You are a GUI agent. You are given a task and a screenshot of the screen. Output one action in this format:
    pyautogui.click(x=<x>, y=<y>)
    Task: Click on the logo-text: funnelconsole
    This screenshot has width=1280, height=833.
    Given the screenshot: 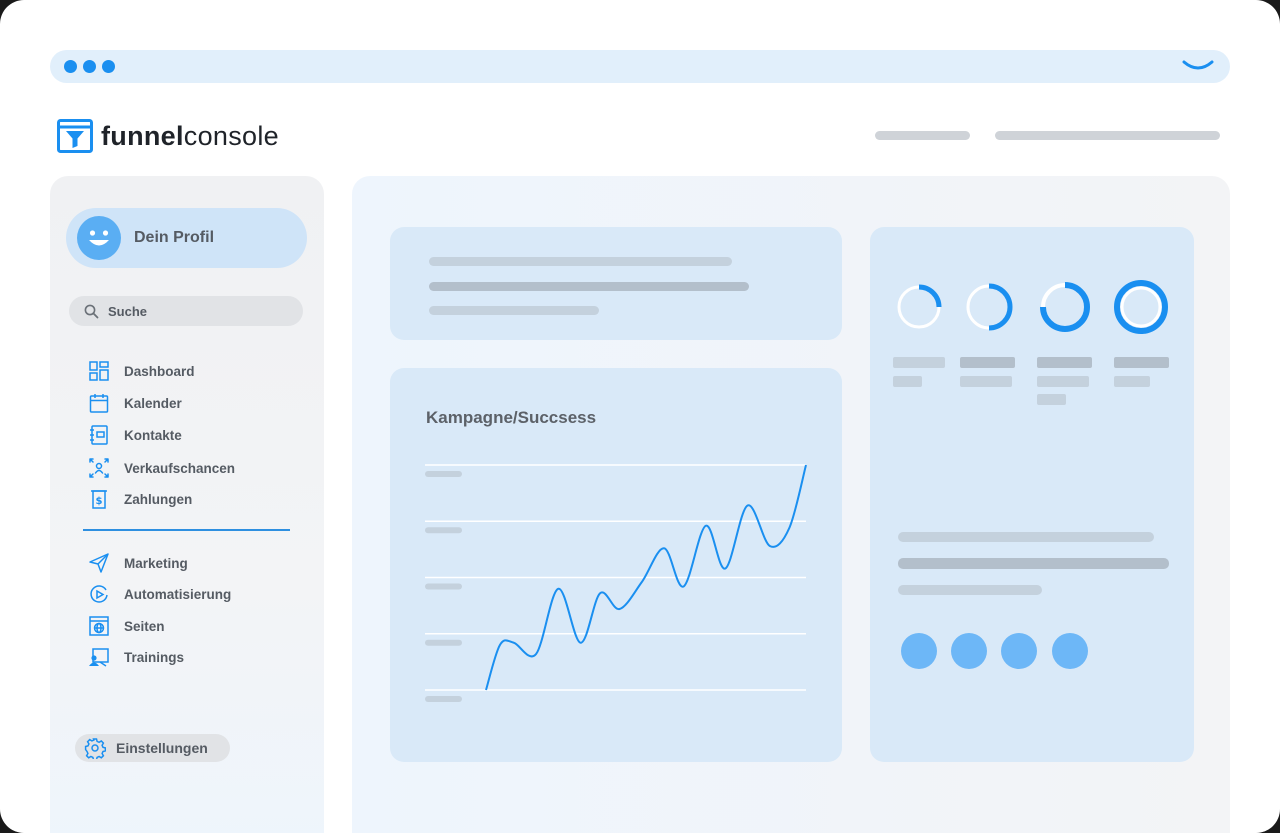 What is the action you would take?
    pyautogui.click(x=190, y=136)
    